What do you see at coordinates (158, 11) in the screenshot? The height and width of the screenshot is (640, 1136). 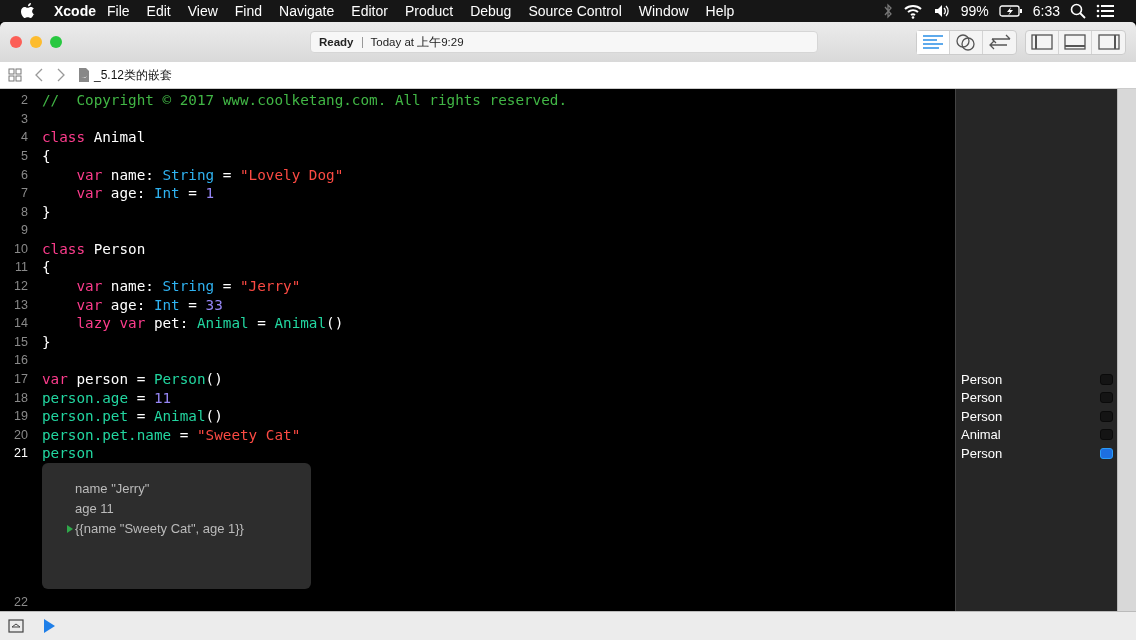 I see `menu-item: Edit` at bounding box center [158, 11].